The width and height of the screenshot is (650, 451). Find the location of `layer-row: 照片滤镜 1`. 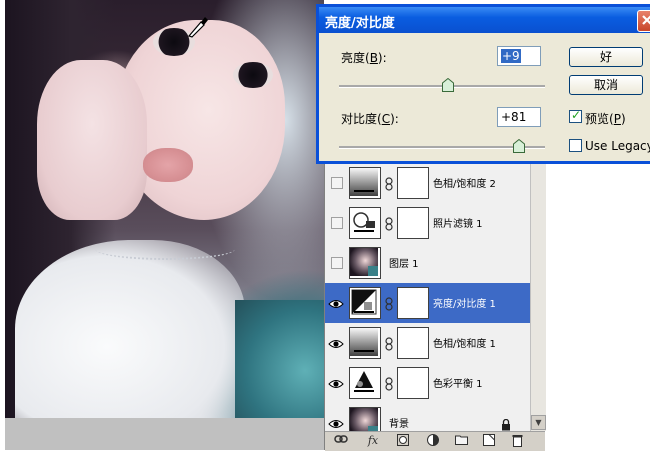

layer-row: 照片滤镜 1 is located at coordinates (427, 223).